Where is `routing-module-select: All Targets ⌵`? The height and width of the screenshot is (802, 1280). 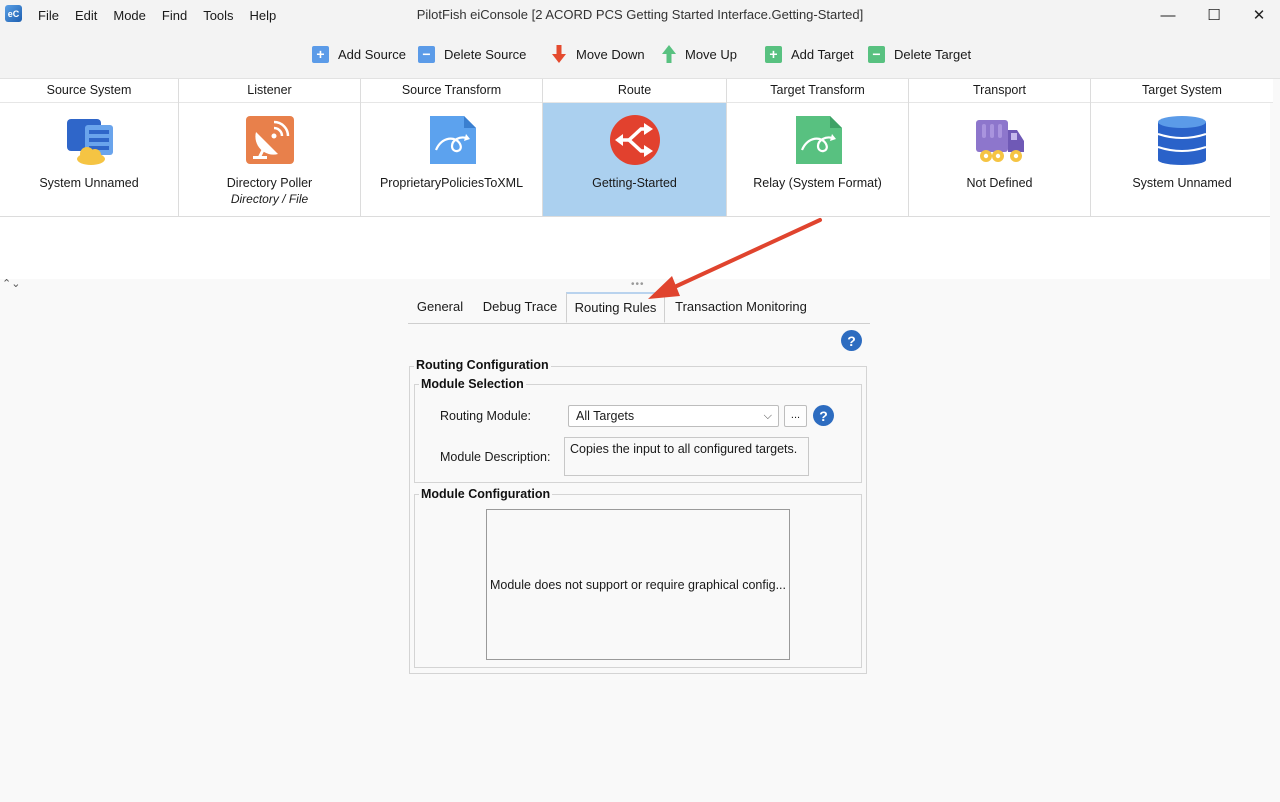
routing-module-select: All Targets ⌵ is located at coordinates (673, 416).